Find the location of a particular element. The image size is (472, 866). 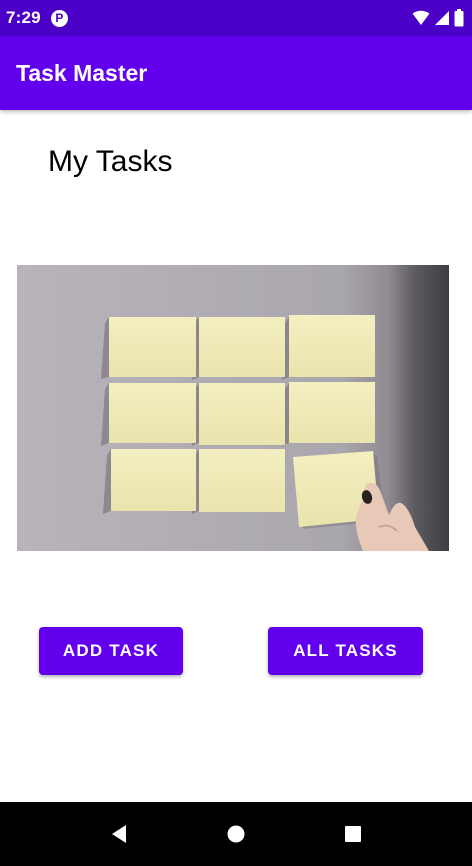

app-title: Task Master is located at coordinates (82, 72).